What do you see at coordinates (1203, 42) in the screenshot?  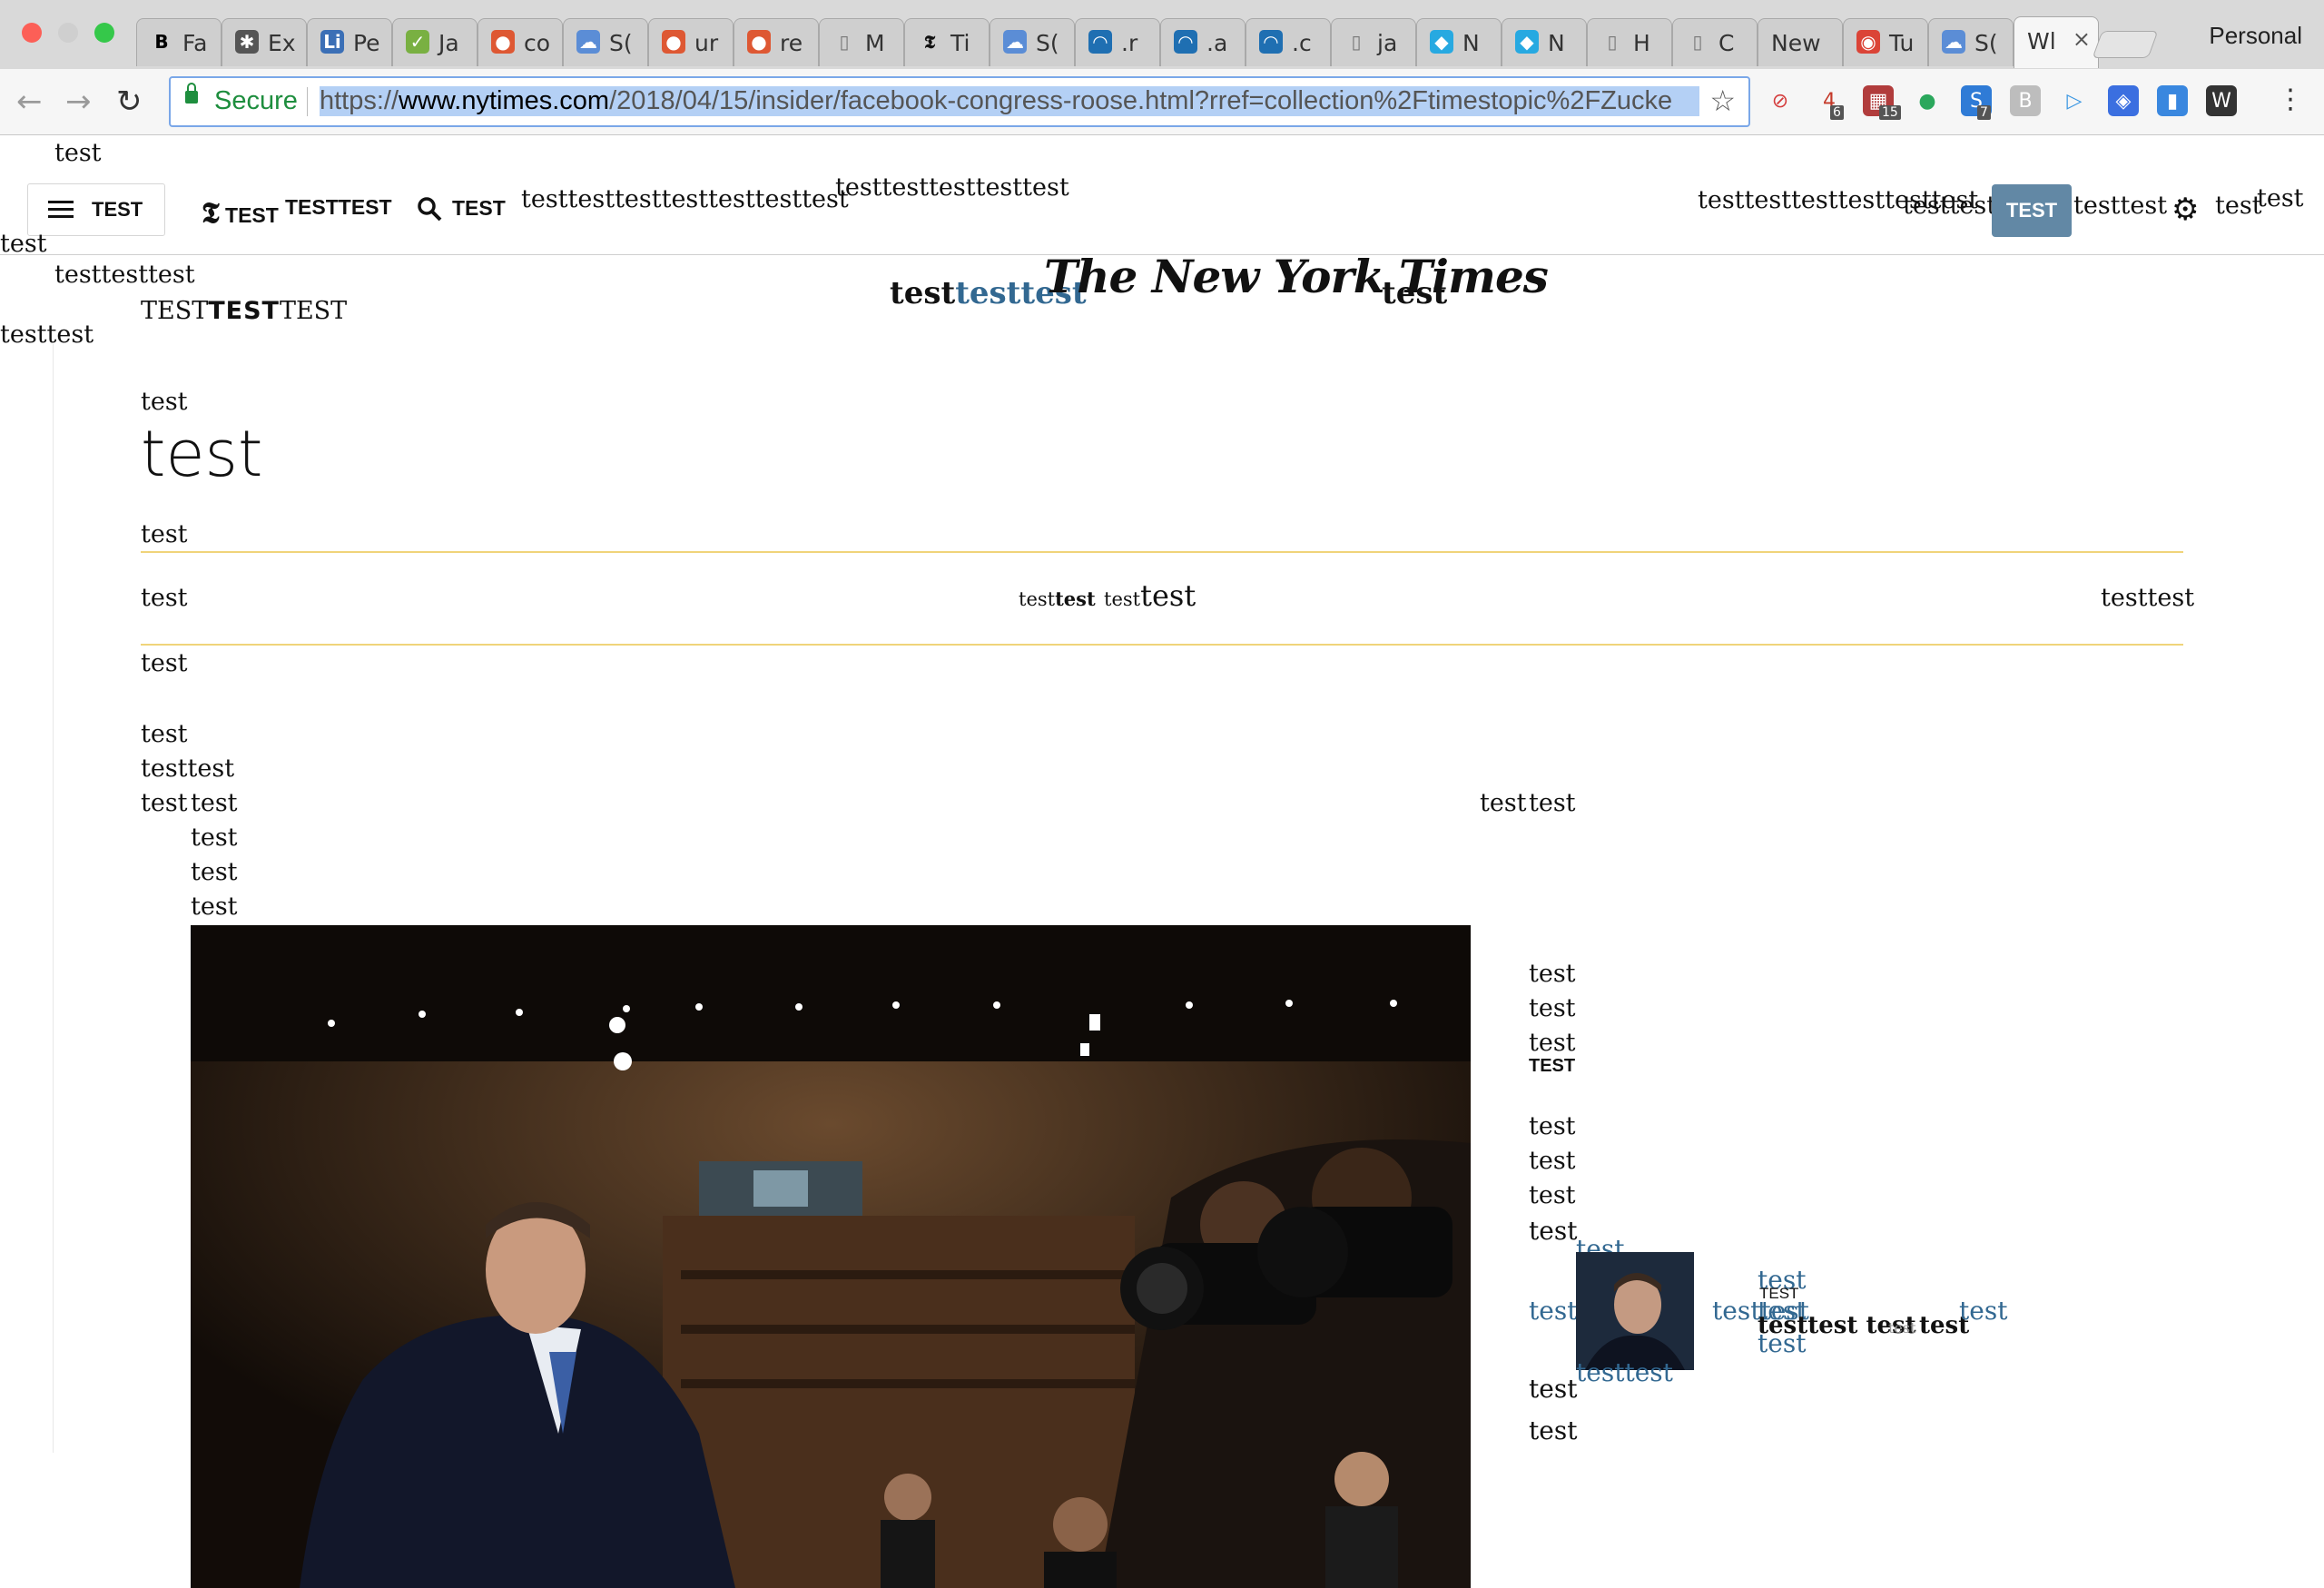 I see `browser-tab-12: ◠ .a` at bounding box center [1203, 42].